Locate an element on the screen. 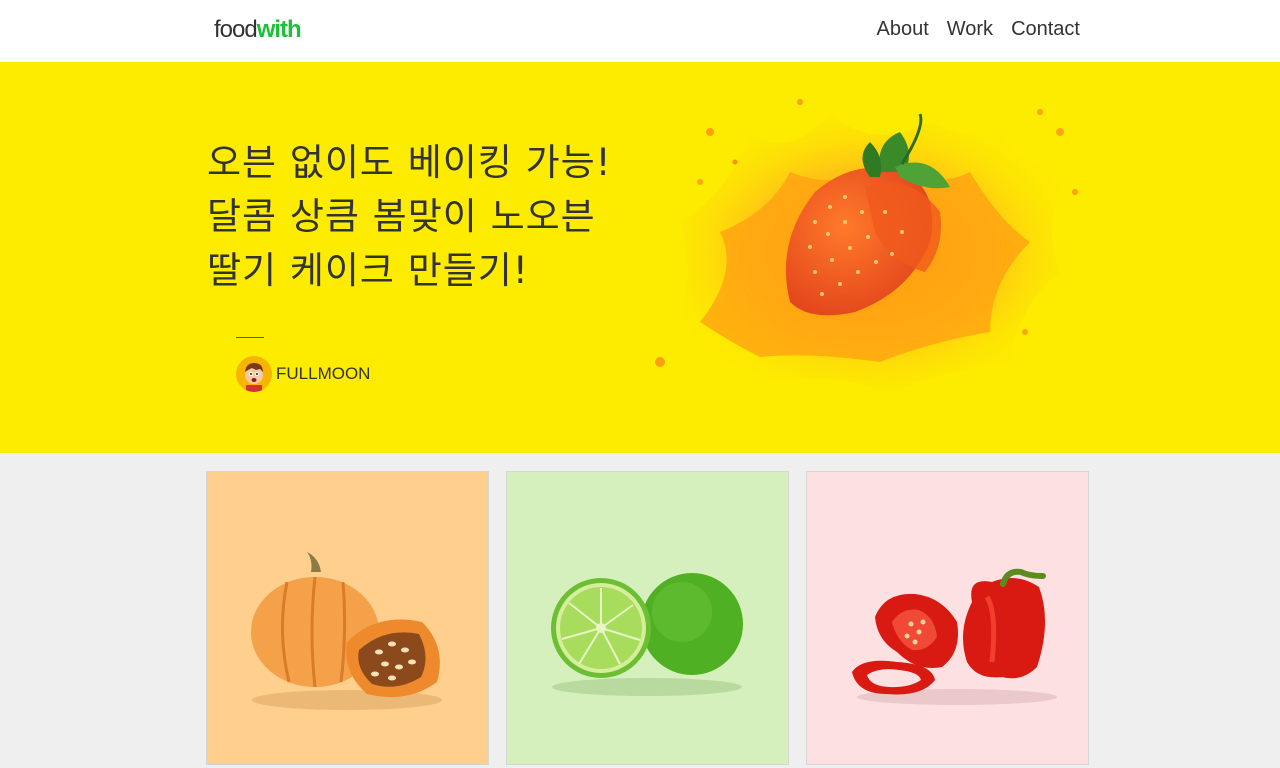  author-avatar is located at coordinates (254, 374).